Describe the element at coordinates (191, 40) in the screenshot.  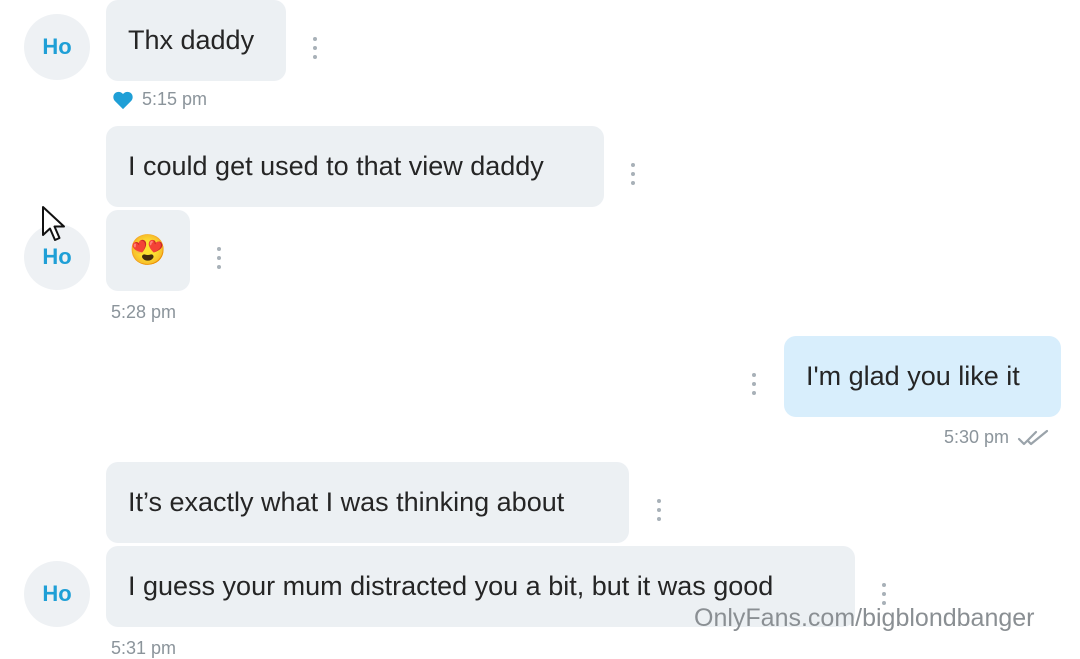
I see `message-text: Thx daddy` at that location.